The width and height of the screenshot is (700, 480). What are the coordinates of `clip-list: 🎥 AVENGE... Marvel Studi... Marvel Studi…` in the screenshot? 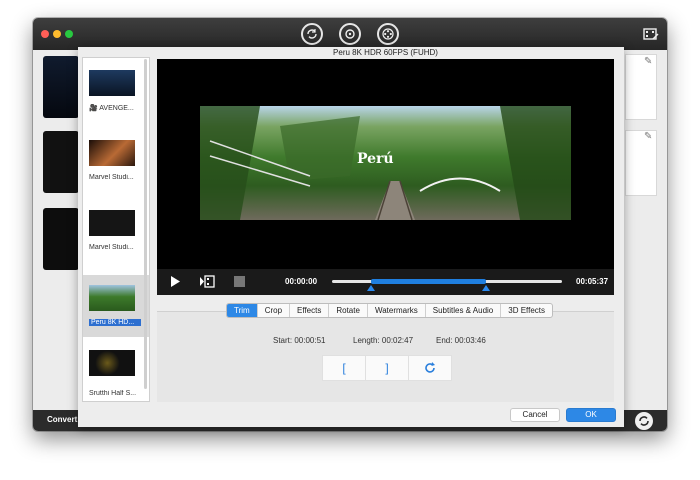 It's located at (116, 229).